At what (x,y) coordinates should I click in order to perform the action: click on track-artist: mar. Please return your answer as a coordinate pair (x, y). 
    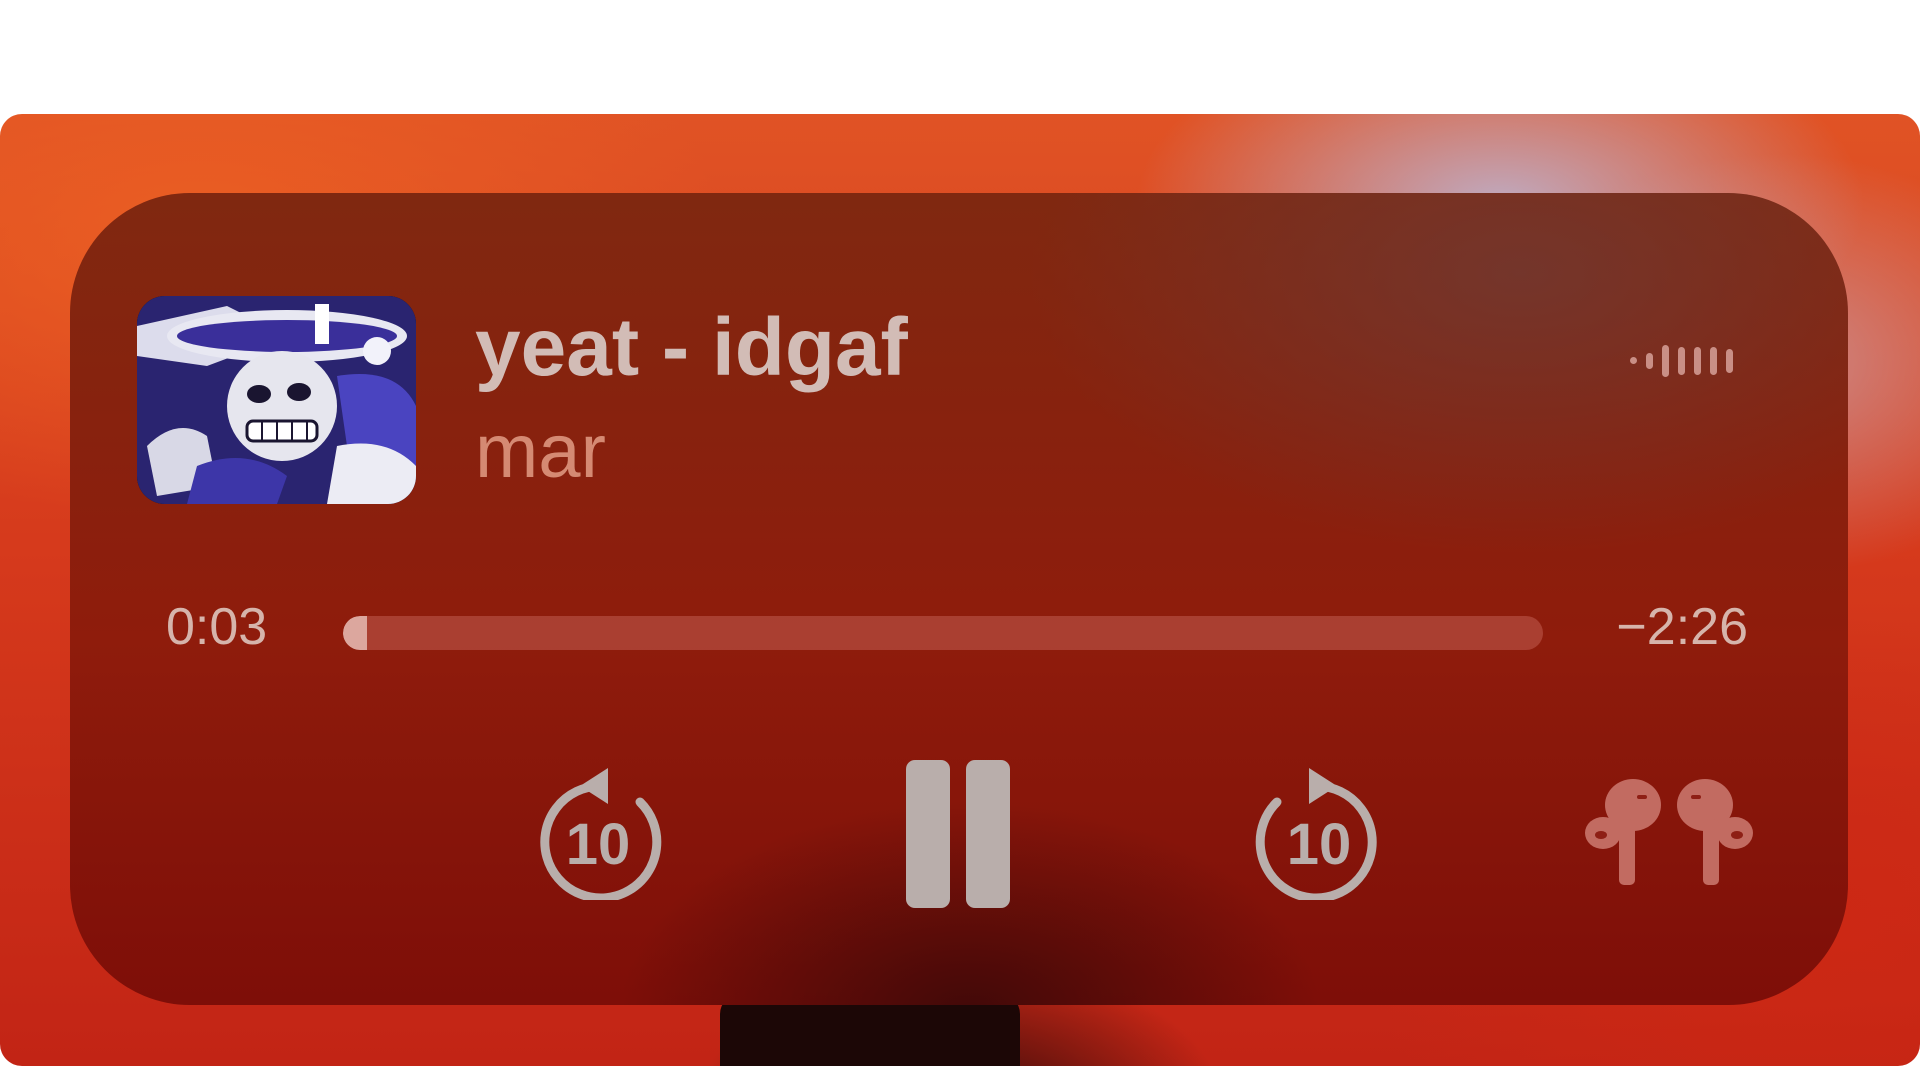
    Looking at the image, I should click on (540, 451).